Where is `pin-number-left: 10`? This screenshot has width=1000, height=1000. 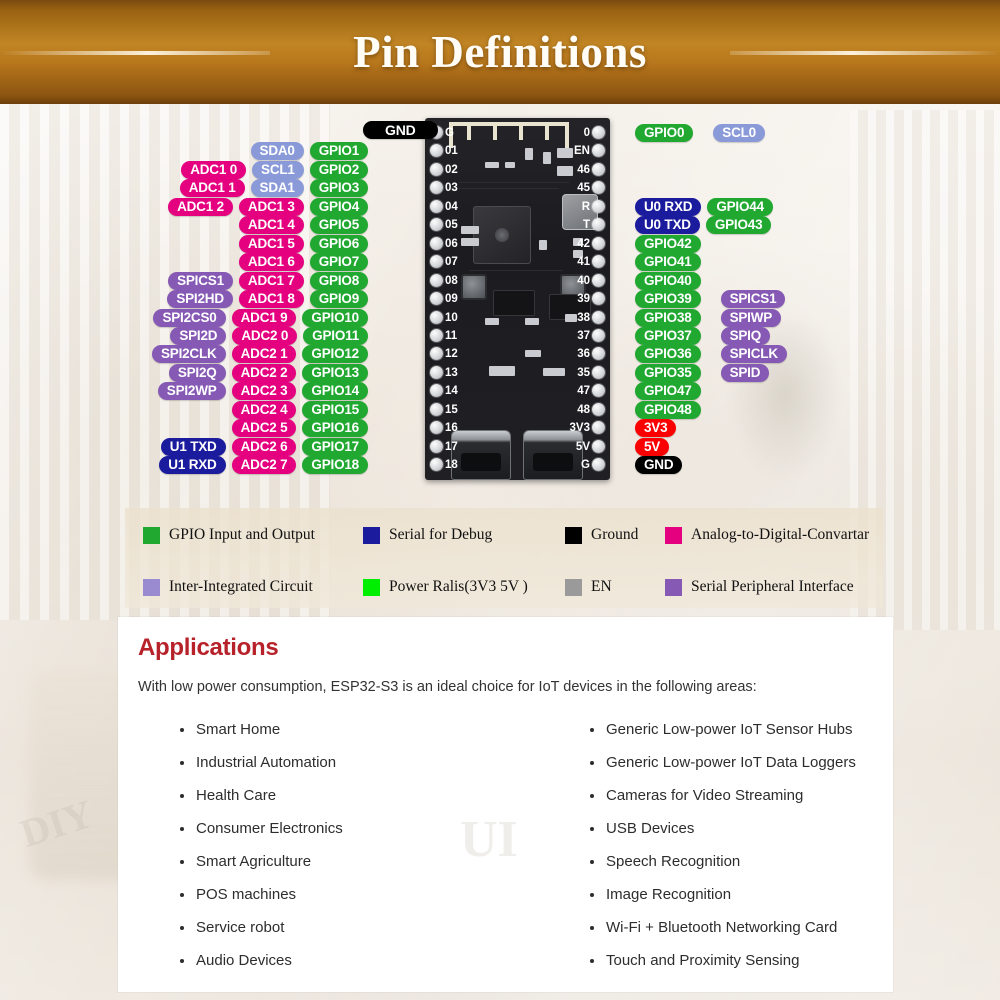
pin-number-left: 10 is located at coordinates (451, 317).